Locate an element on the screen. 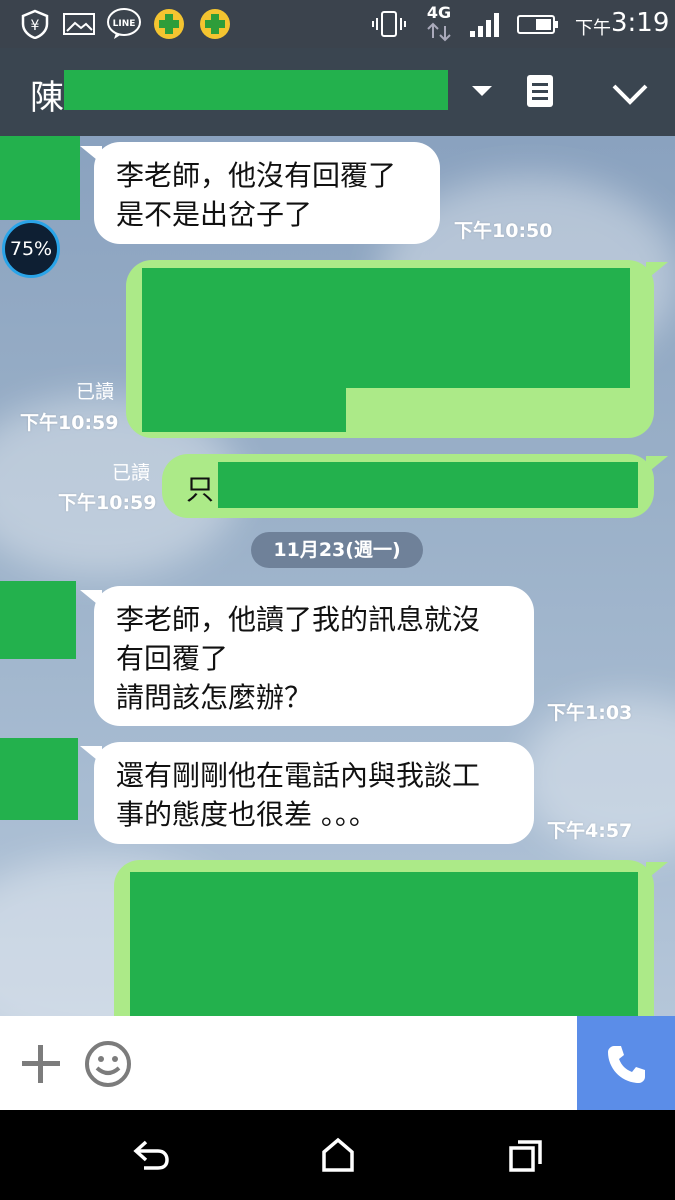  message-bubble-incoming: 還有剛剛他在電話內與我談工 事的態度也很差 。。。 is located at coordinates (314, 793).